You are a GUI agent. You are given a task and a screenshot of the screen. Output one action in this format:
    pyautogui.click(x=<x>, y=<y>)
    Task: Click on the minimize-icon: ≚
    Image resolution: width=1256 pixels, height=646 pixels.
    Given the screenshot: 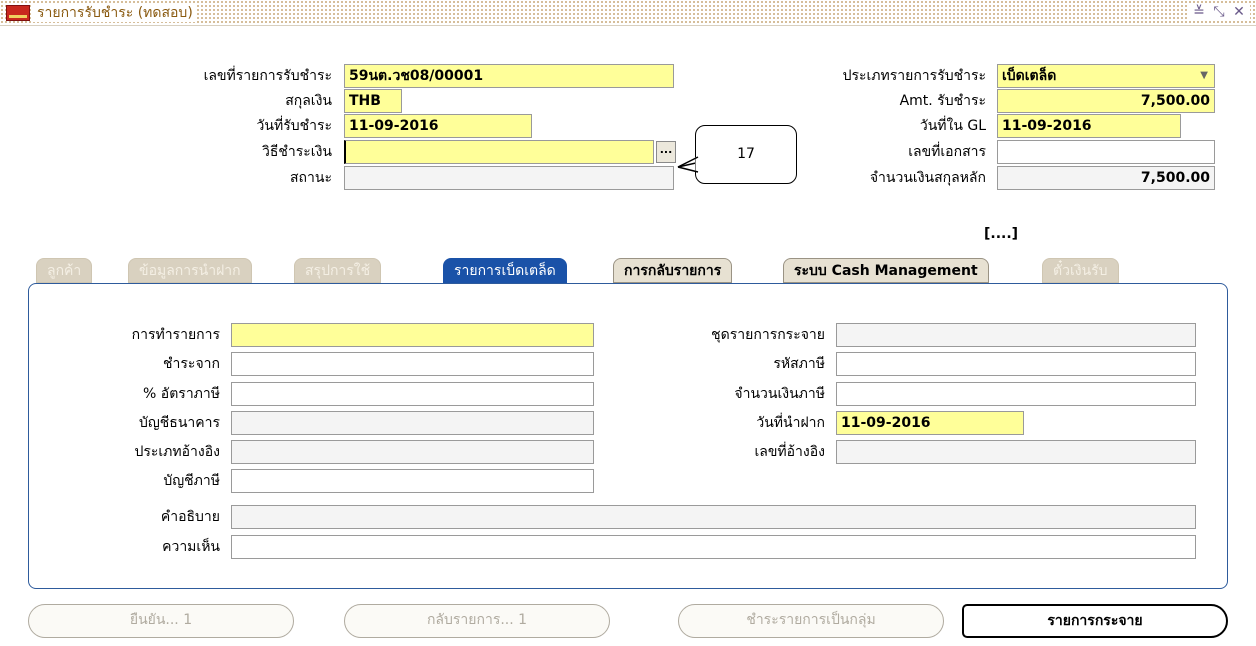 What is the action you would take?
    pyautogui.click(x=1199, y=12)
    